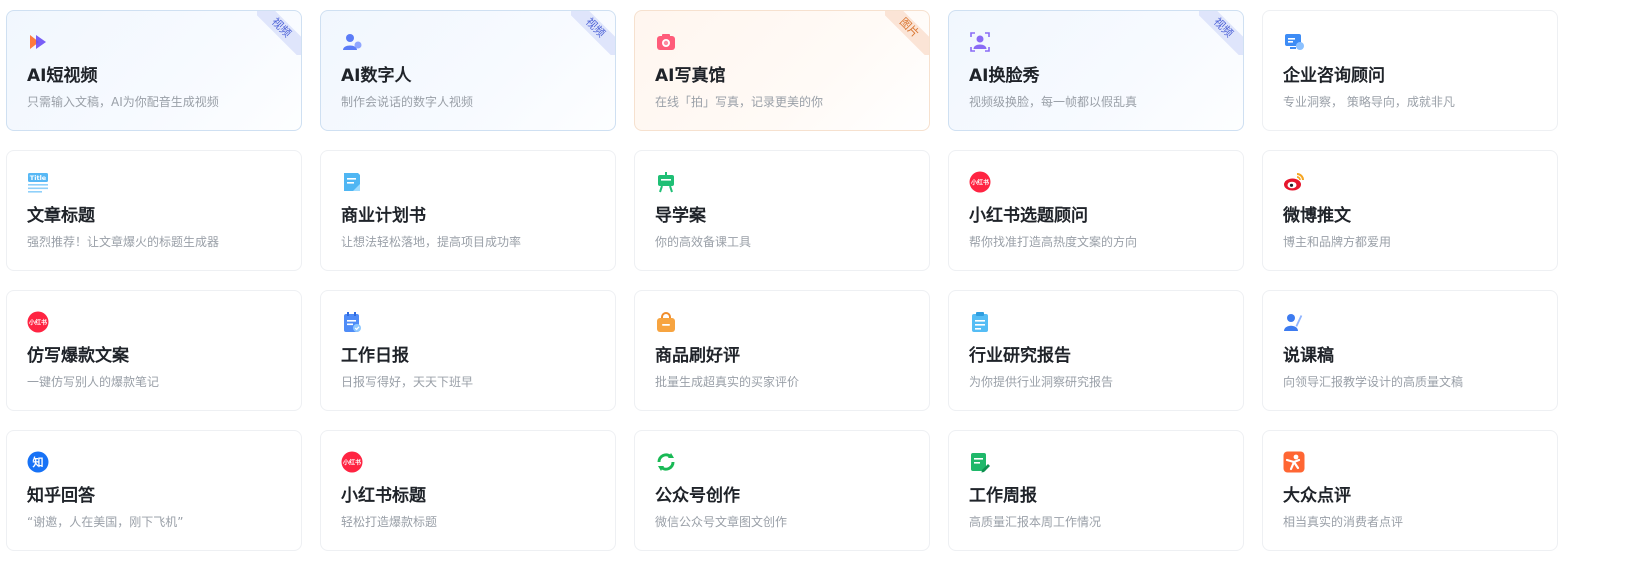 The width and height of the screenshot is (1639, 580). What do you see at coordinates (1294, 462) in the screenshot?
I see `dianping-icon` at bounding box center [1294, 462].